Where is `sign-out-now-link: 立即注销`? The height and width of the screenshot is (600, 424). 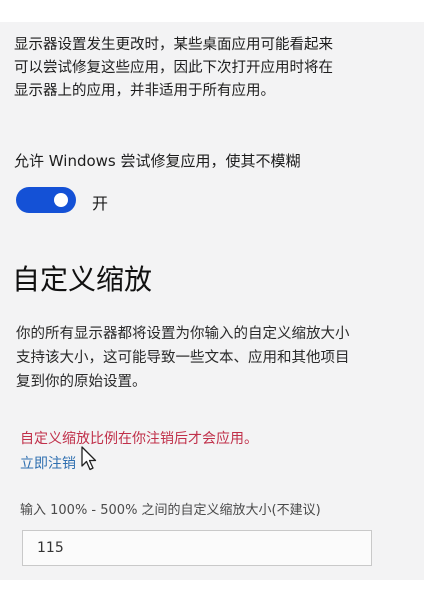 sign-out-now-link: 立即注销 is located at coordinates (48, 463).